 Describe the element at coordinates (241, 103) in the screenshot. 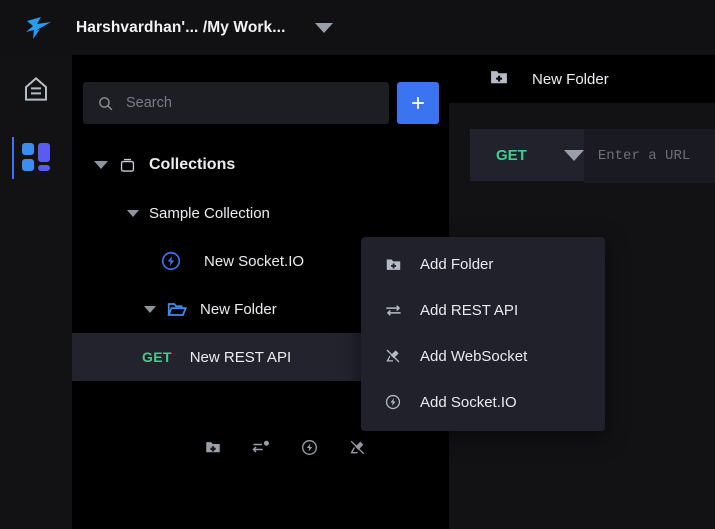

I see `search-input` at that location.